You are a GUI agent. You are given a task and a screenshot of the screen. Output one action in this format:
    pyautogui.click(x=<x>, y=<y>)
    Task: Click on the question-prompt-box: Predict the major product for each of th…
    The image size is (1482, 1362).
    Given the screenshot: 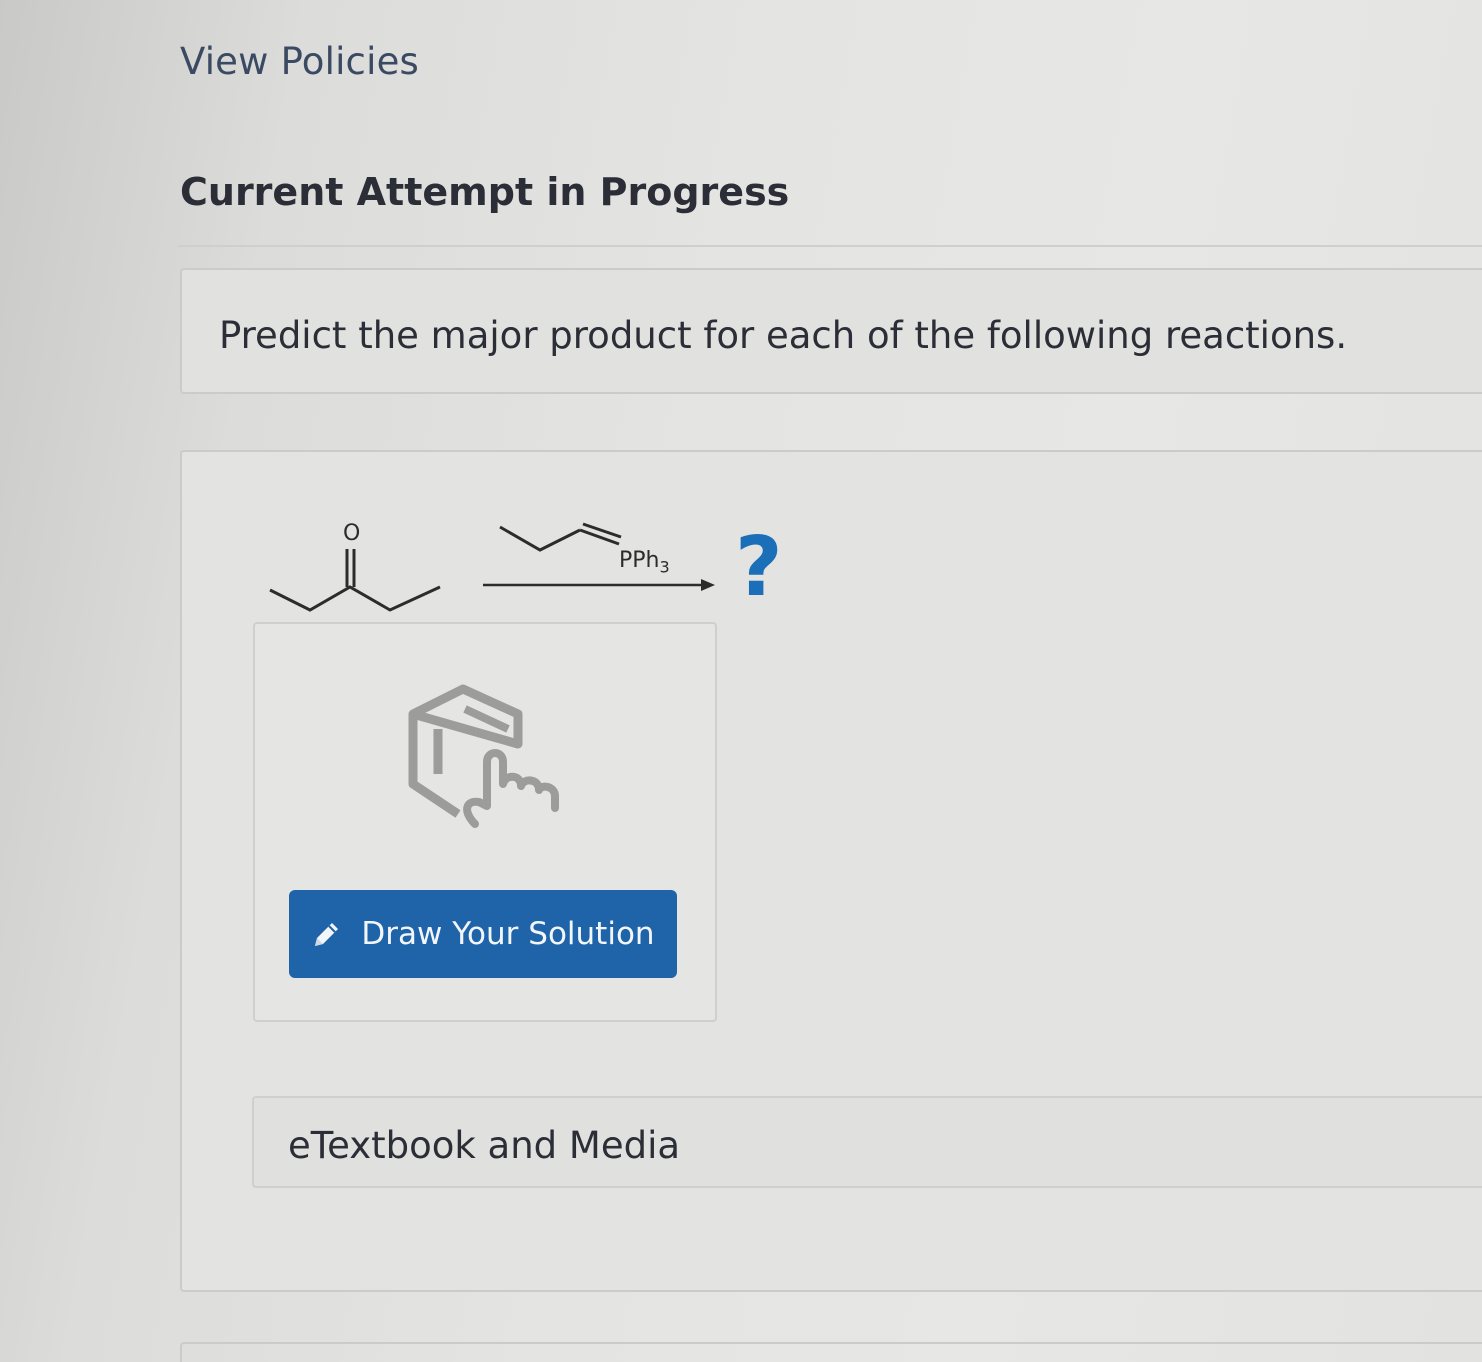 What is the action you would take?
    pyautogui.click(x=831, y=331)
    